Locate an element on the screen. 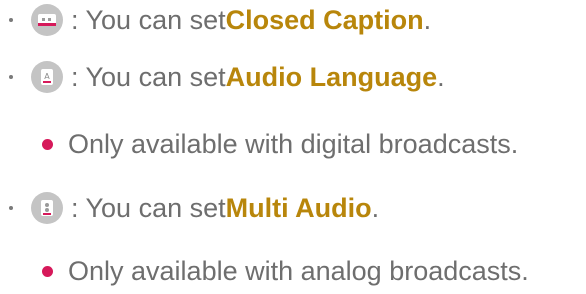 This screenshot has width=586, height=294. closed-caption-suffix: . is located at coordinates (427, 20).